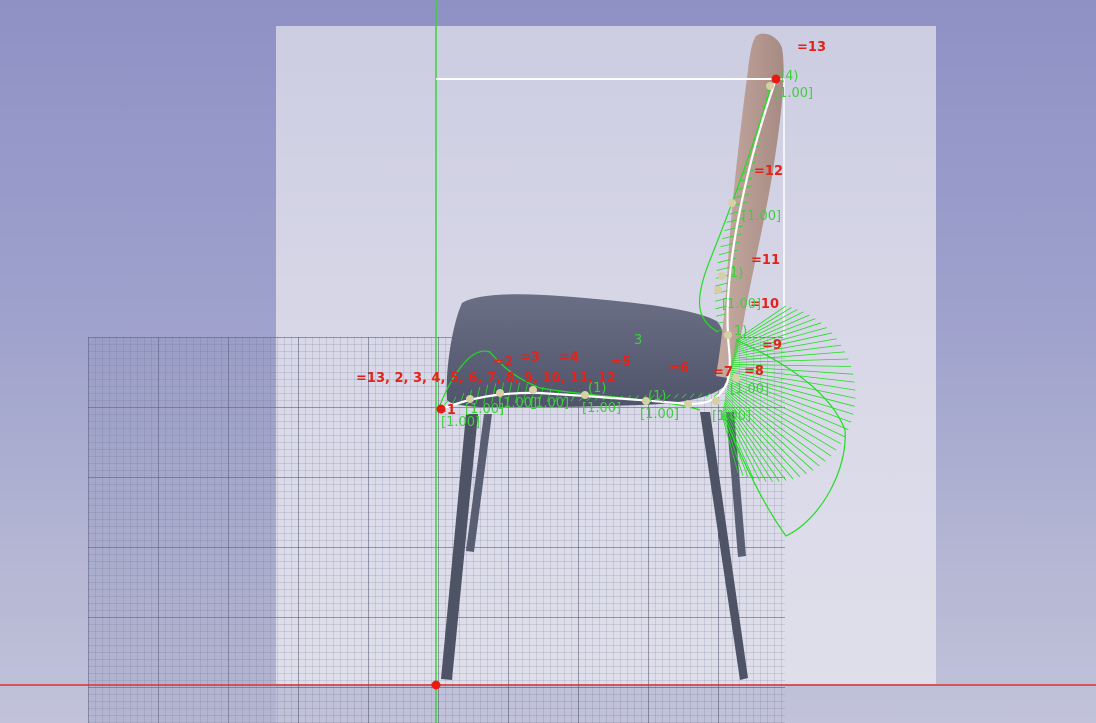 The image size is (1096, 723). I want to click on constraint-label-3: =3, so click(530, 357).